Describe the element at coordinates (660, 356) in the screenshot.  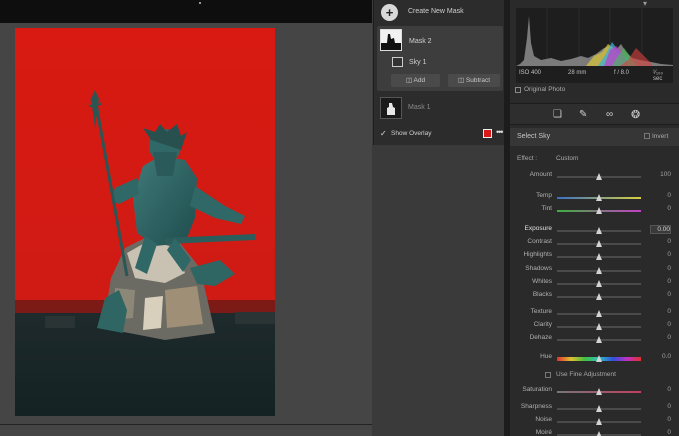
I see `slider-value-hue: 0.0` at that location.